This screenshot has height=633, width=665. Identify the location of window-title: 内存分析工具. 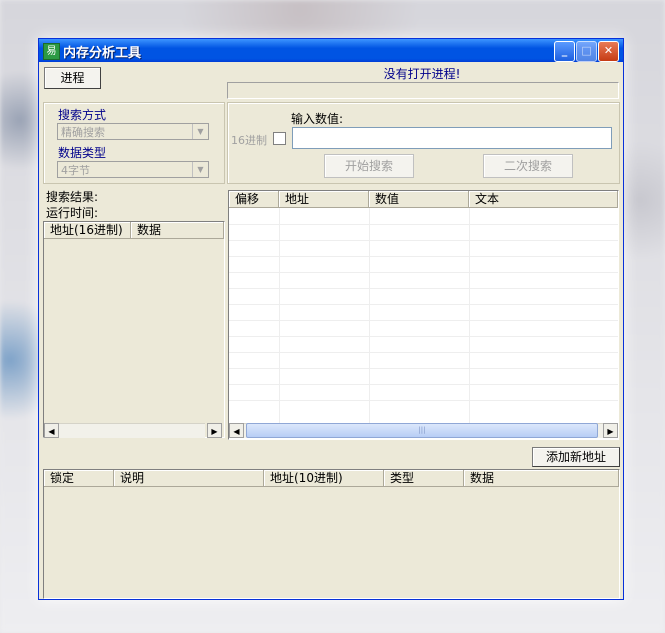
(102, 53).